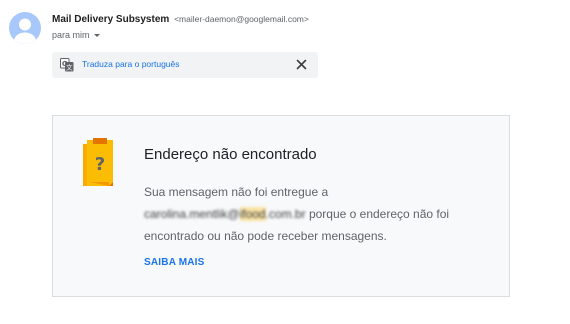  I want to click on recipient-details-toggle: para mim, so click(76, 35).